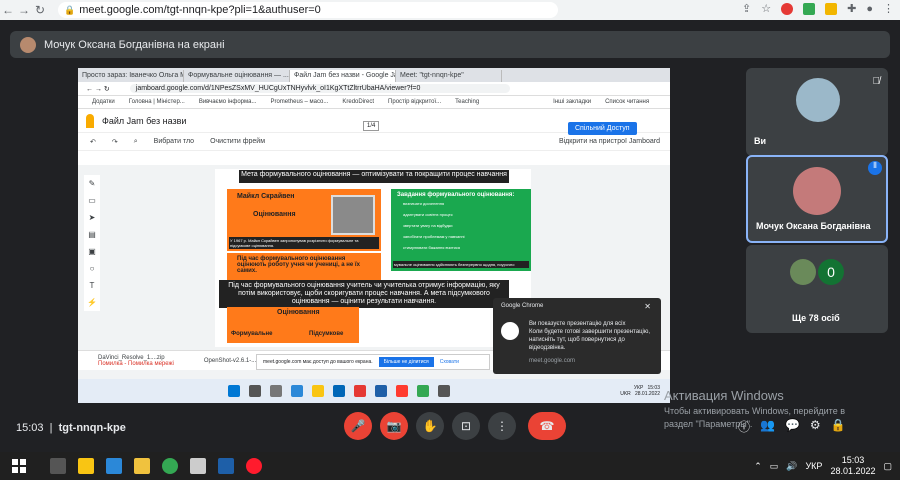 The width and height of the screenshot is (900, 480). Describe the element at coordinates (92, 268) in the screenshot. I see `shape-icon: ○` at that location.